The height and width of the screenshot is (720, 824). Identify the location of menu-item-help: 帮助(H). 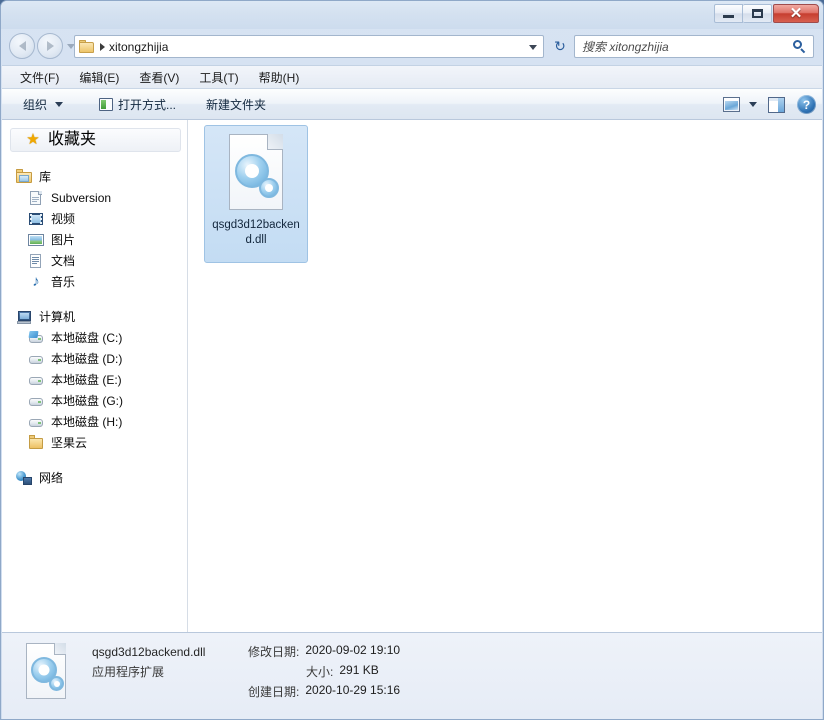
(279, 77).